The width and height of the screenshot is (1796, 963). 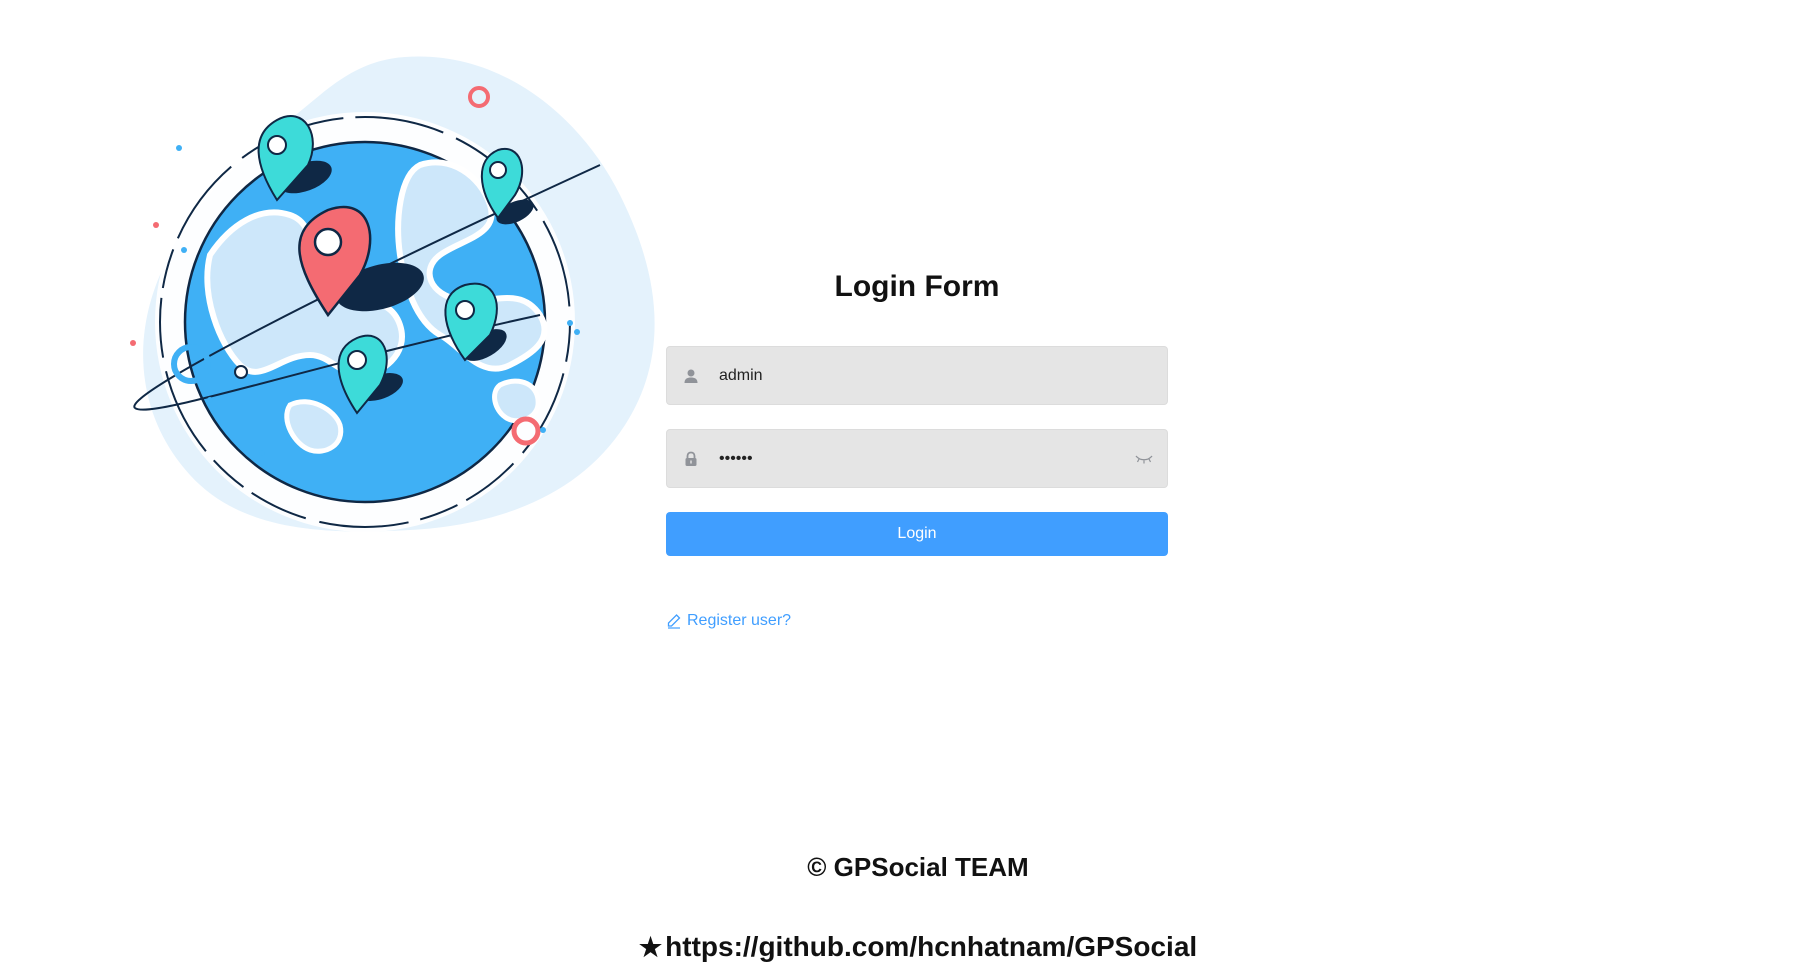 I want to click on login-button: Login, so click(x=917, y=534).